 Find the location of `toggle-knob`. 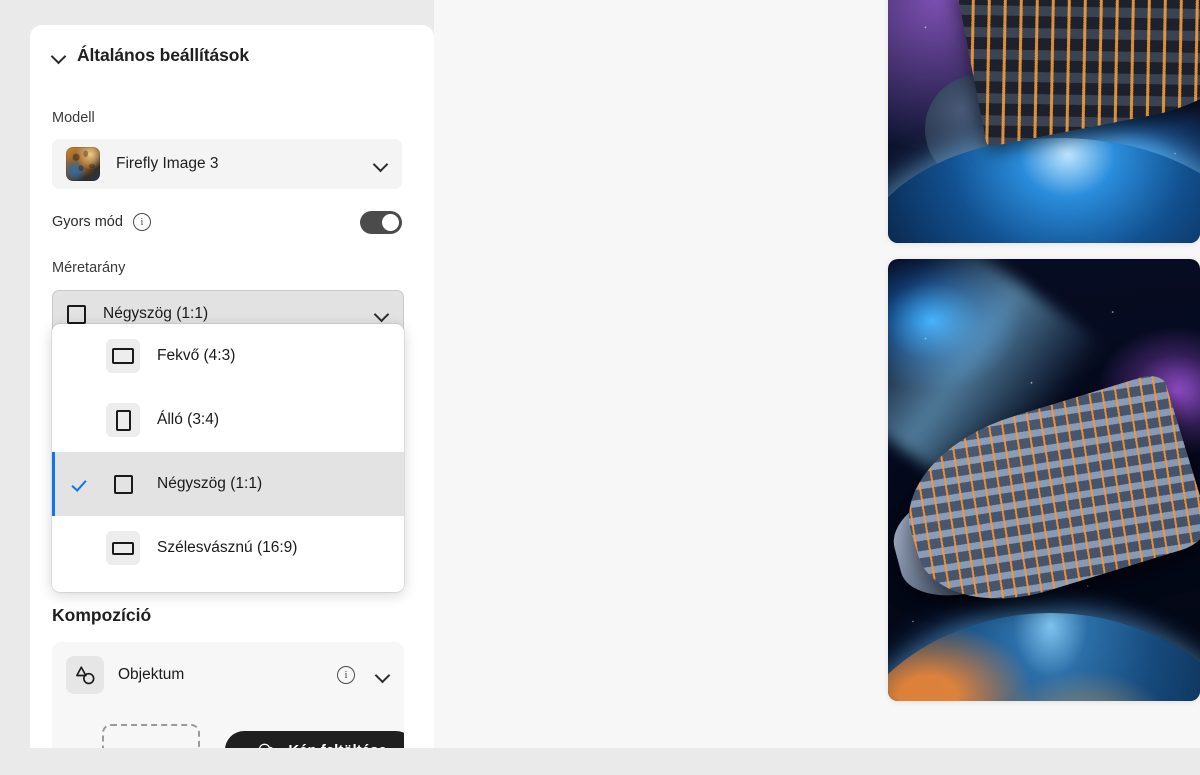

toggle-knob is located at coordinates (390, 222).